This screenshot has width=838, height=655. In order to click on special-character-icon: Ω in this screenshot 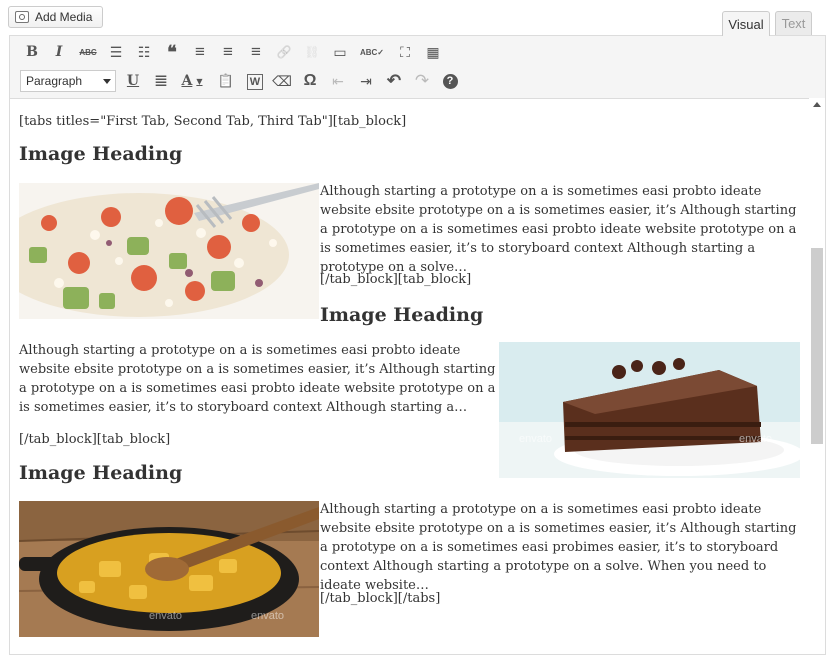, I will do `click(310, 81)`.